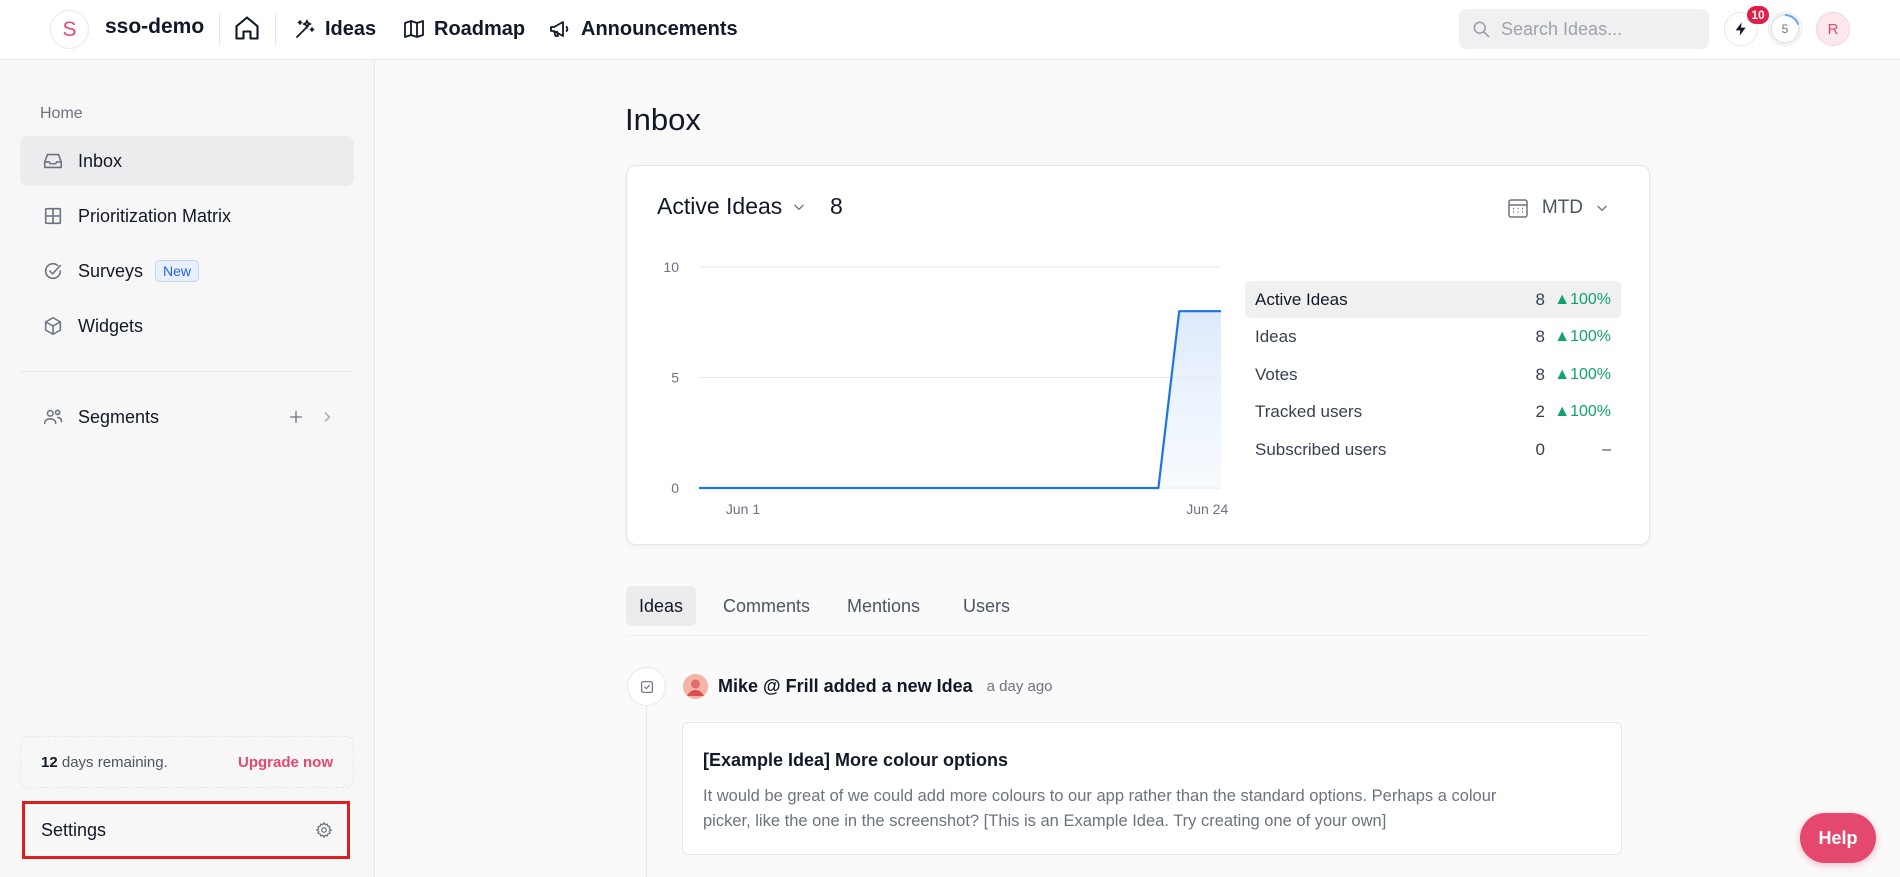  What do you see at coordinates (1540, 449) in the screenshot?
I see `stat-value: 0` at bounding box center [1540, 449].